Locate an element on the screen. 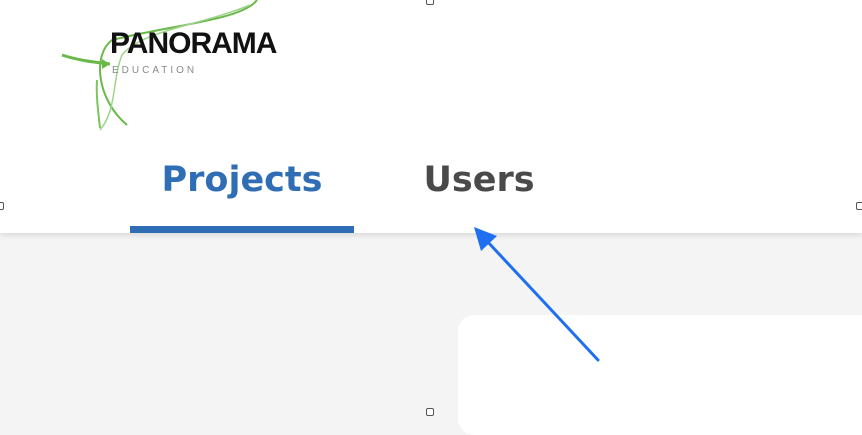 Image resolution: width=862 pixels, height=435 pixels. selection-handle-bottom is located at coordinates (430, 412).